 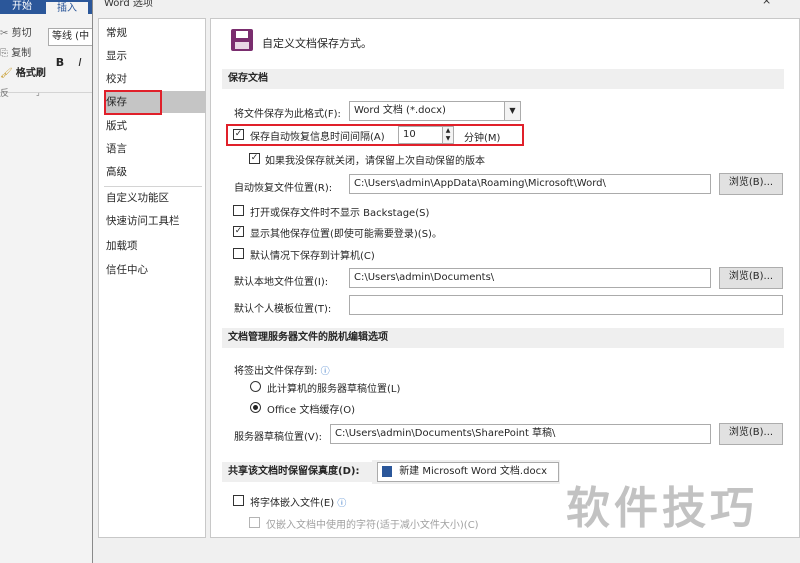 I want to click on tab-home: 开始, so click(x=22, y=7).